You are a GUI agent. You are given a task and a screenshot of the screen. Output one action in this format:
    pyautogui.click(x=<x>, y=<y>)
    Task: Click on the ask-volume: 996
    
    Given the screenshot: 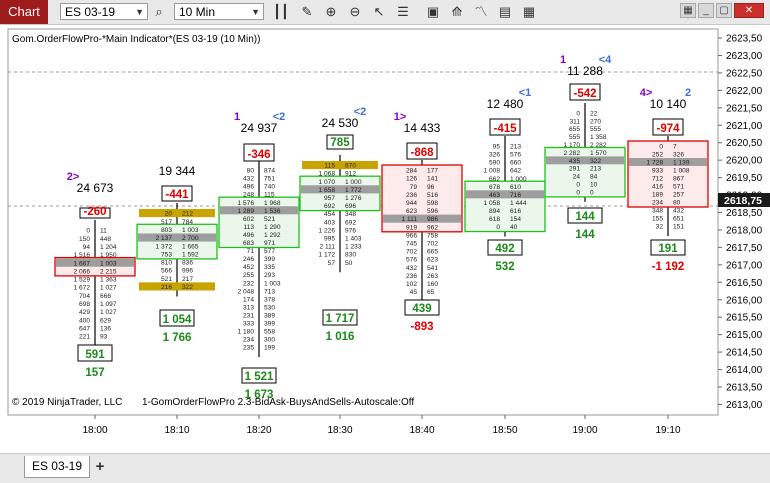 What is the action you would take?
    pyautogui.click(x=187, y=271)
    